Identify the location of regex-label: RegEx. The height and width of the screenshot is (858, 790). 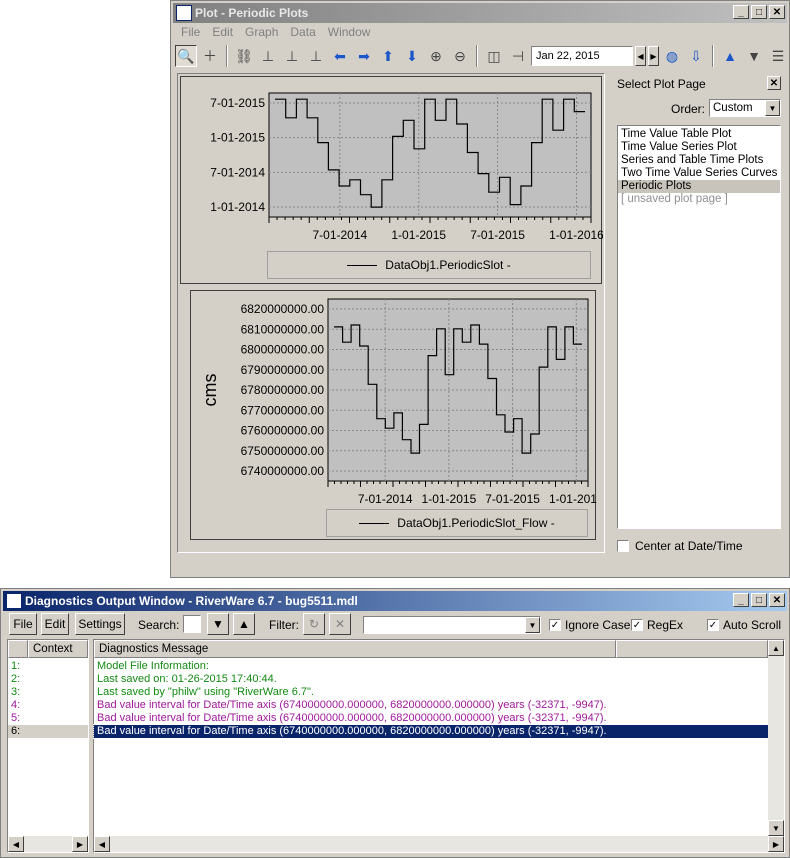
(665, 625).